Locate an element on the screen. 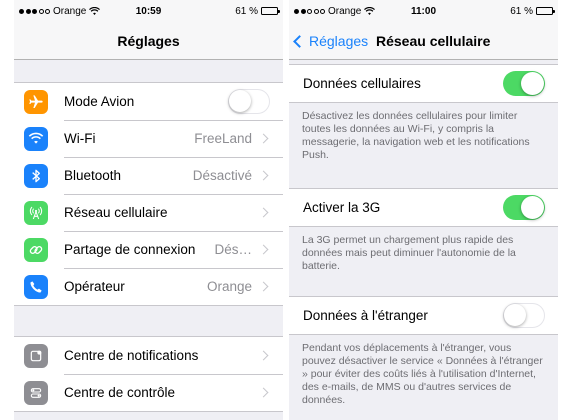  back-label: Réglages is located at coordinates (339, 41).